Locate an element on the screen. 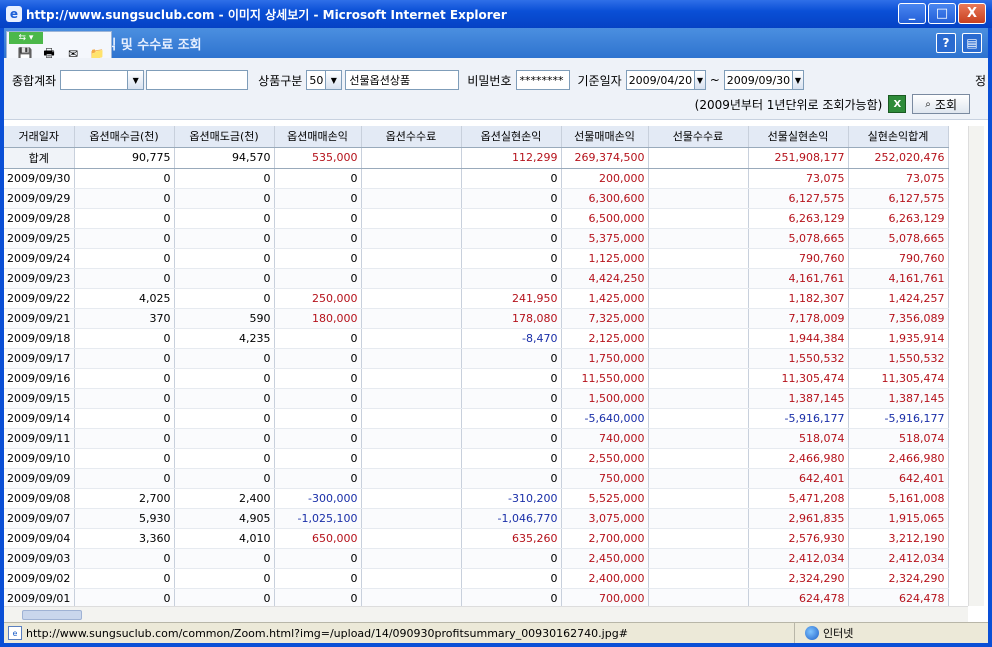 The width and height of the screenshot is (992, 647). table-row: 2009/09/09 0 0 0 0 750,000 642,401 642,401 is located at coordinates (476, 478).